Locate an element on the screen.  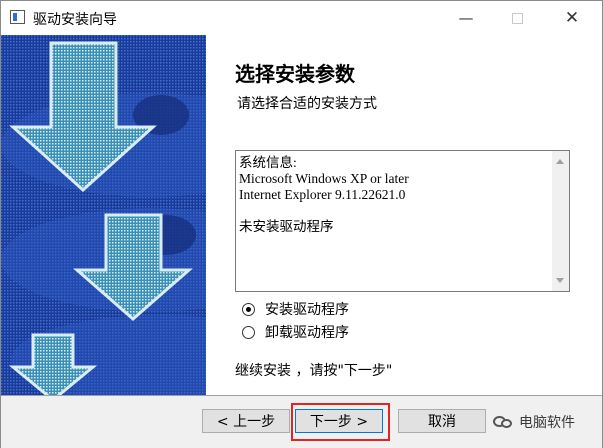
info-line is located at coordinates (391, 211).